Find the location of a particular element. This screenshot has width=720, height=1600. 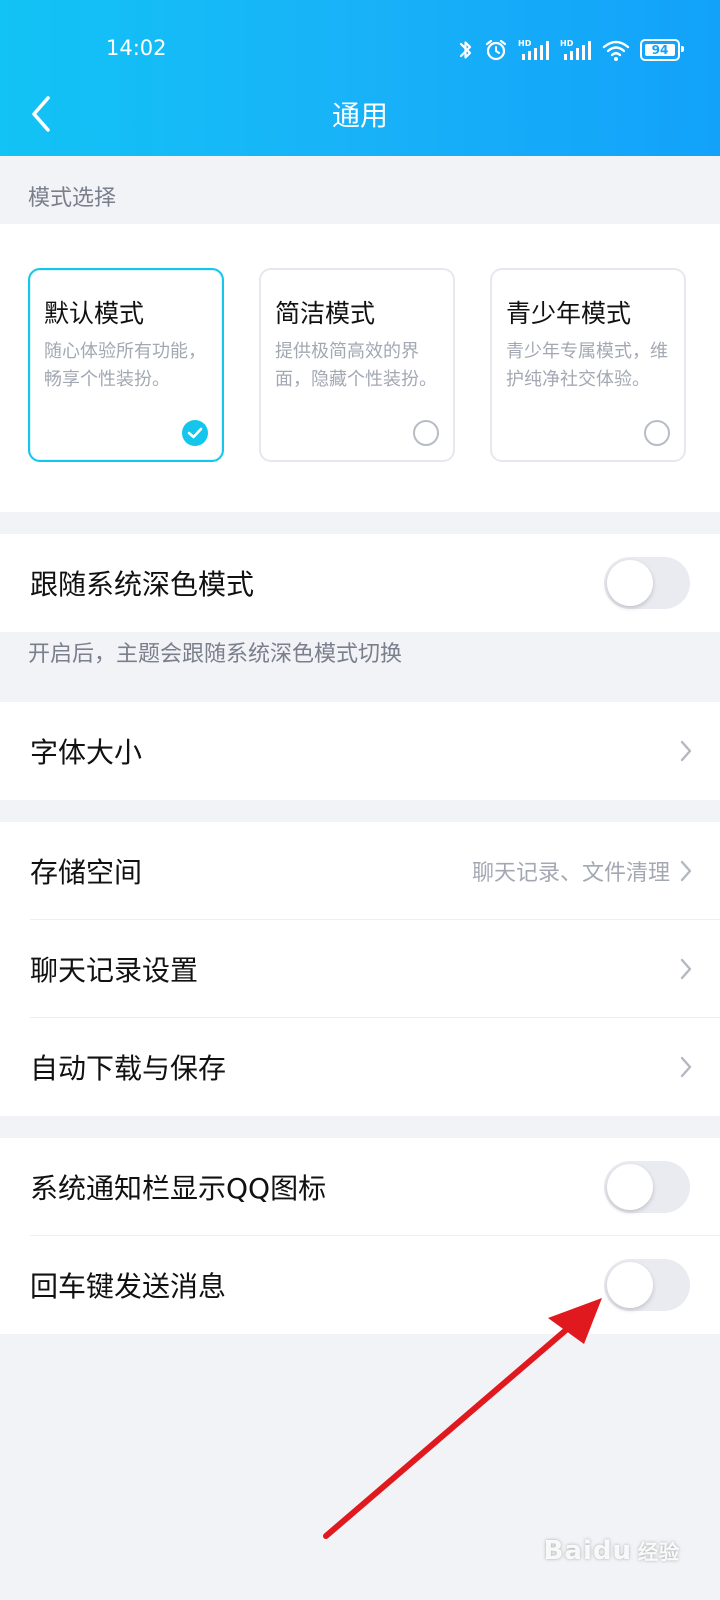

annotation-arrow is located at coordinates (462, 1418).